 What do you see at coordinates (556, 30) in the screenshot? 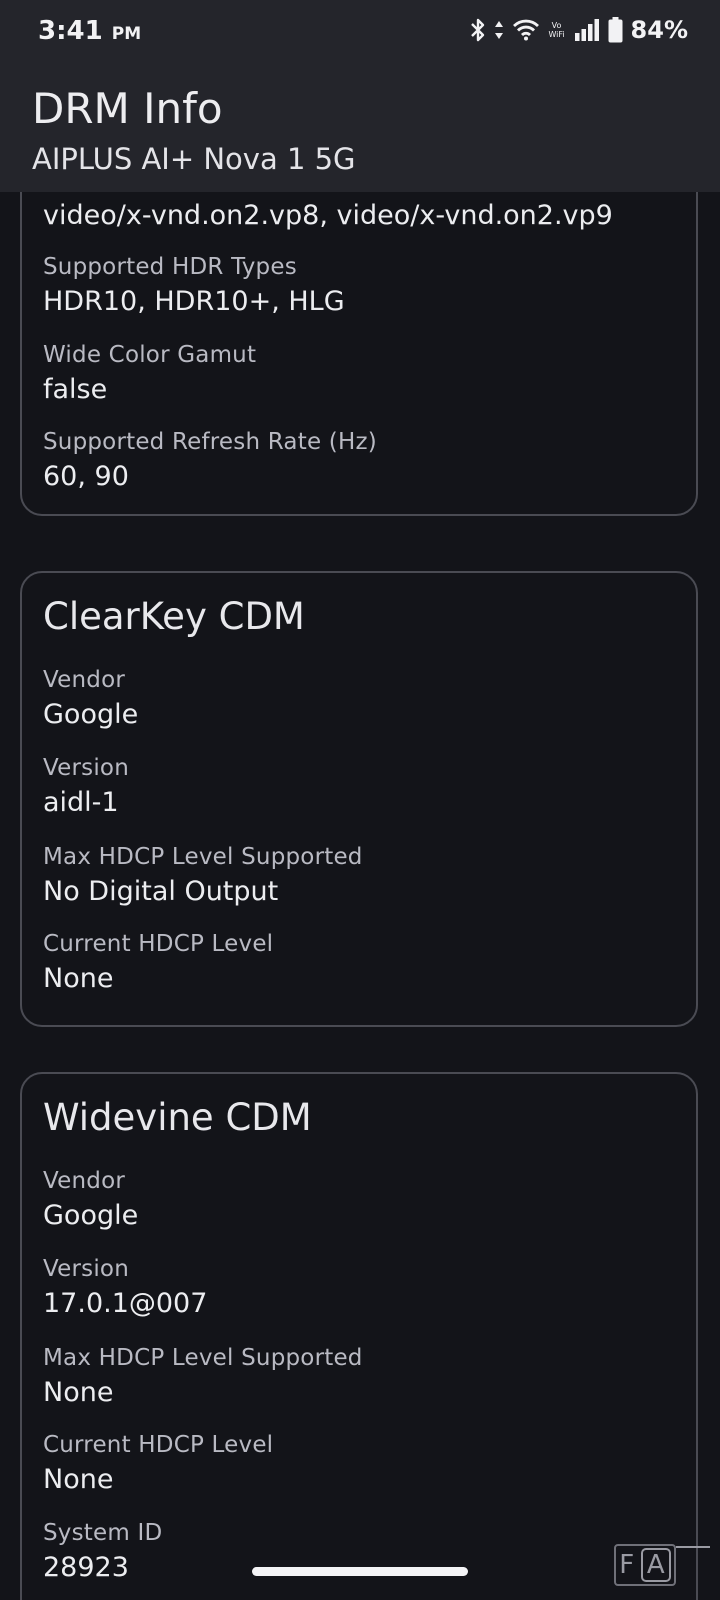
I see `vowifi-label: Vo WiFi` at bounding box center [556, 30].